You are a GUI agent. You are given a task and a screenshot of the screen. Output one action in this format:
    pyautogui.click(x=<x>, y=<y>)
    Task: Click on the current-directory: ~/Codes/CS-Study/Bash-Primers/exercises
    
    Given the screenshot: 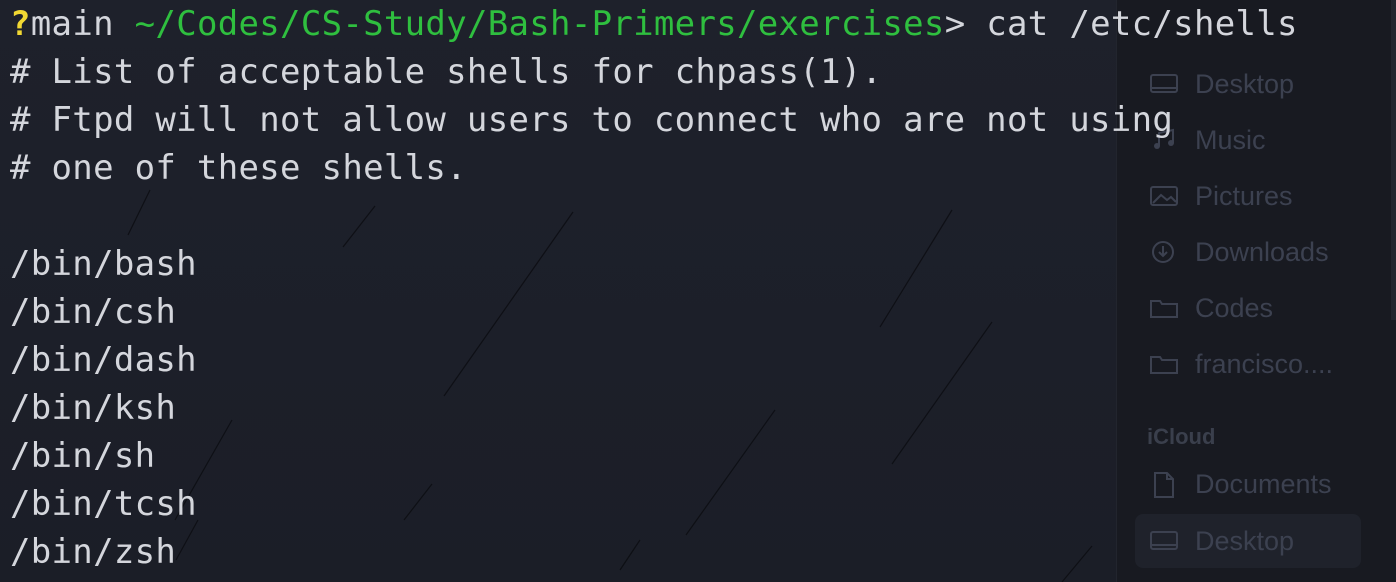 What is the action you would take?
    pyautogui.click(x=539, y=24)
    